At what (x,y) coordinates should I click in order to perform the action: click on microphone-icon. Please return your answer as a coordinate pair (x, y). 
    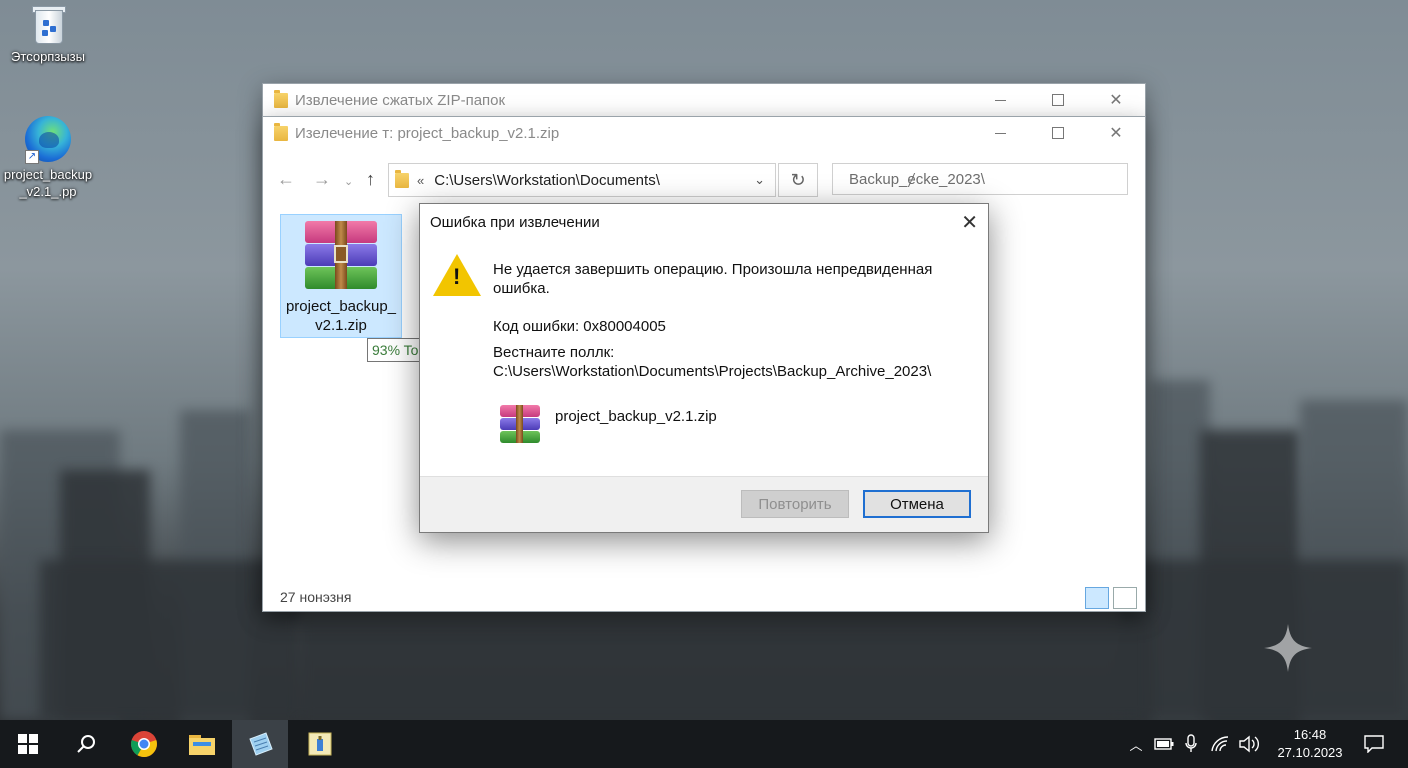
    Looking at the image, I should click on (1191, 744).